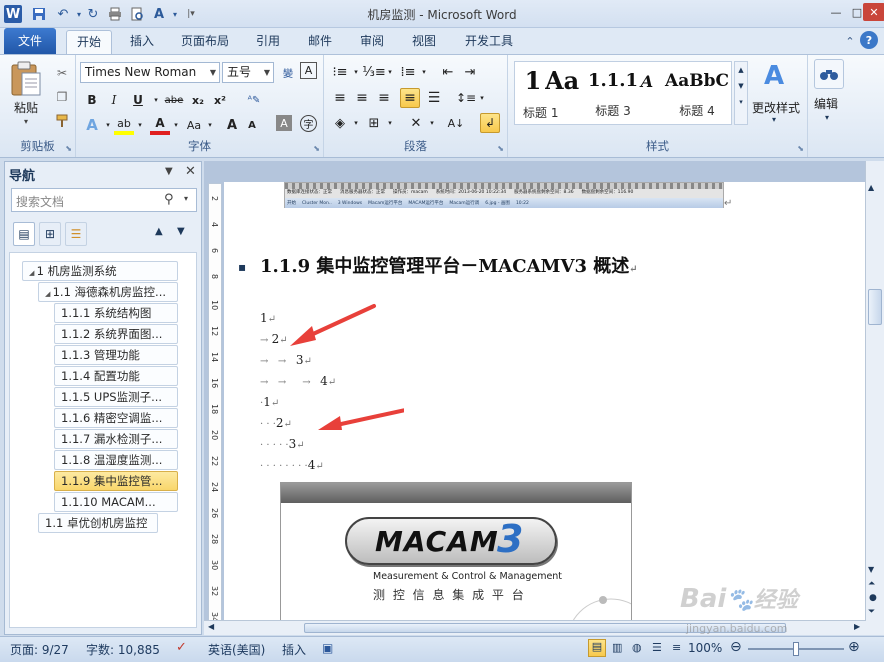 The width and height of the screenshot is (884, 662). I want to click on macro-record-icon: ▣, so click(327, 648).